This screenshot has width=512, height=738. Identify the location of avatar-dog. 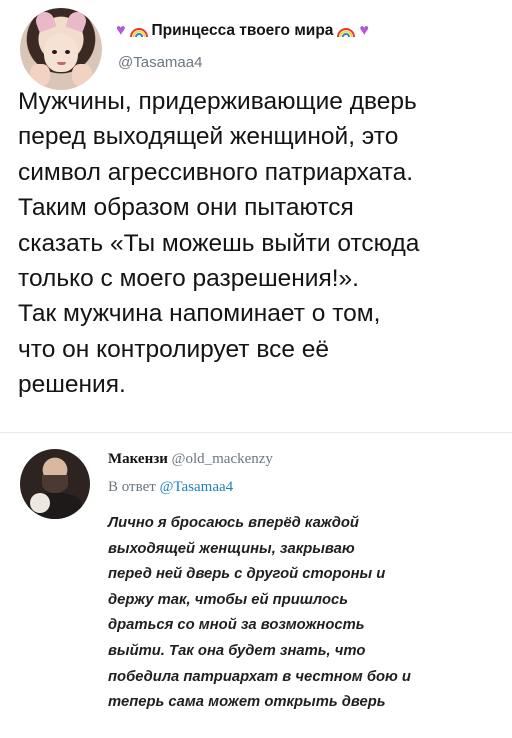
(40, 503).